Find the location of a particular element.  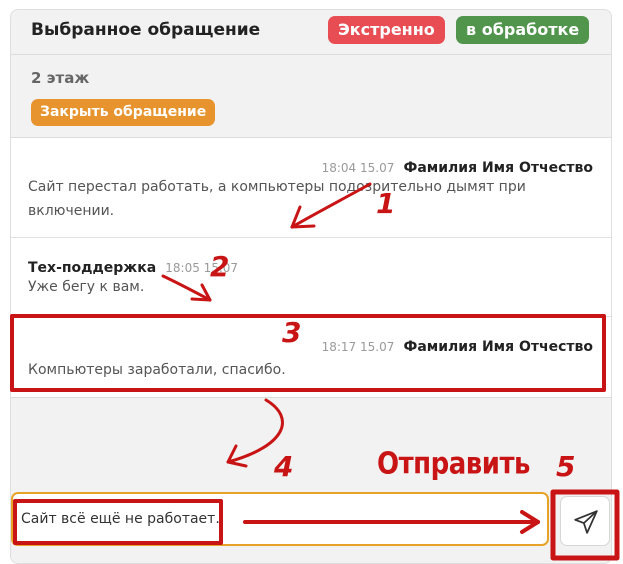

status-badge: в обработке is located at coordinates (523, 30).